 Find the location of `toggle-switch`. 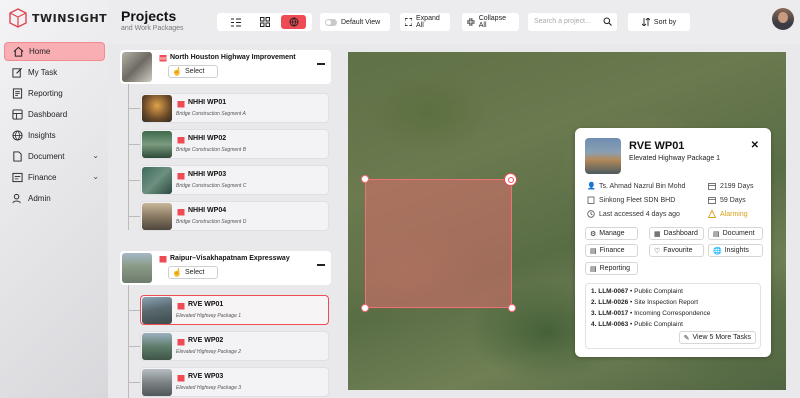

toggle-switch is located at coordinates (331, 22).